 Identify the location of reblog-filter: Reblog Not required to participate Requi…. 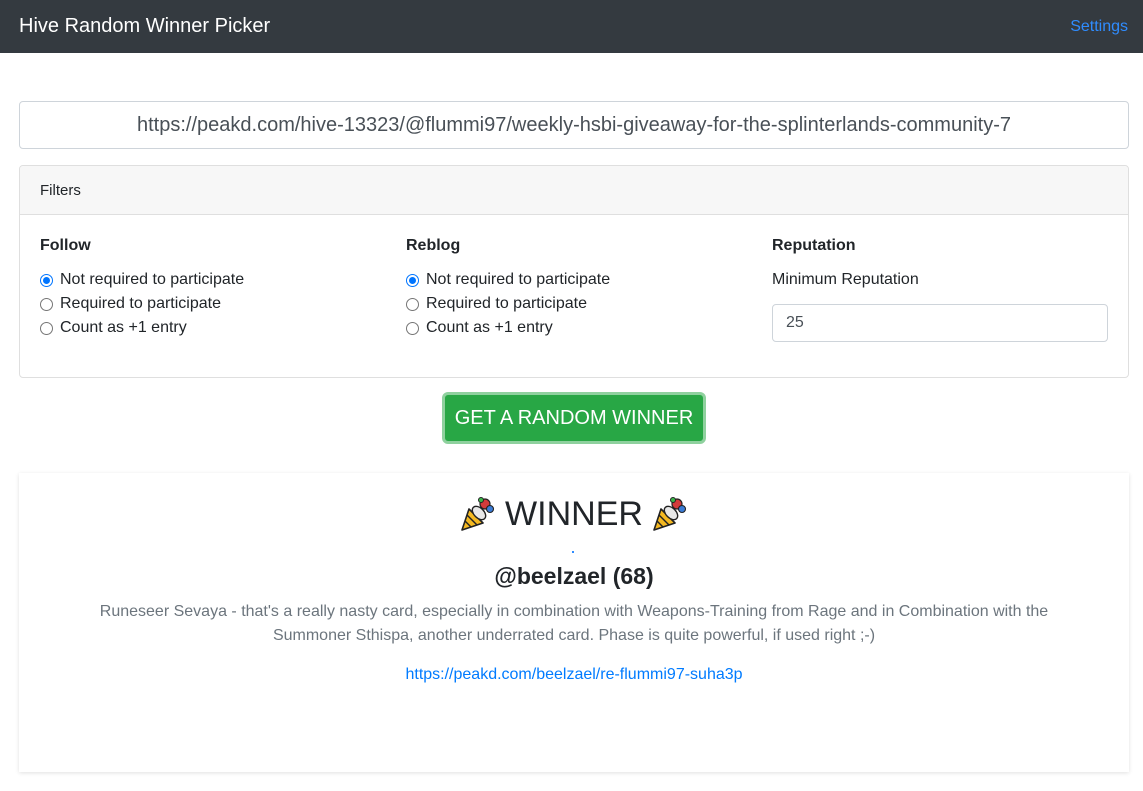
(576, 288).